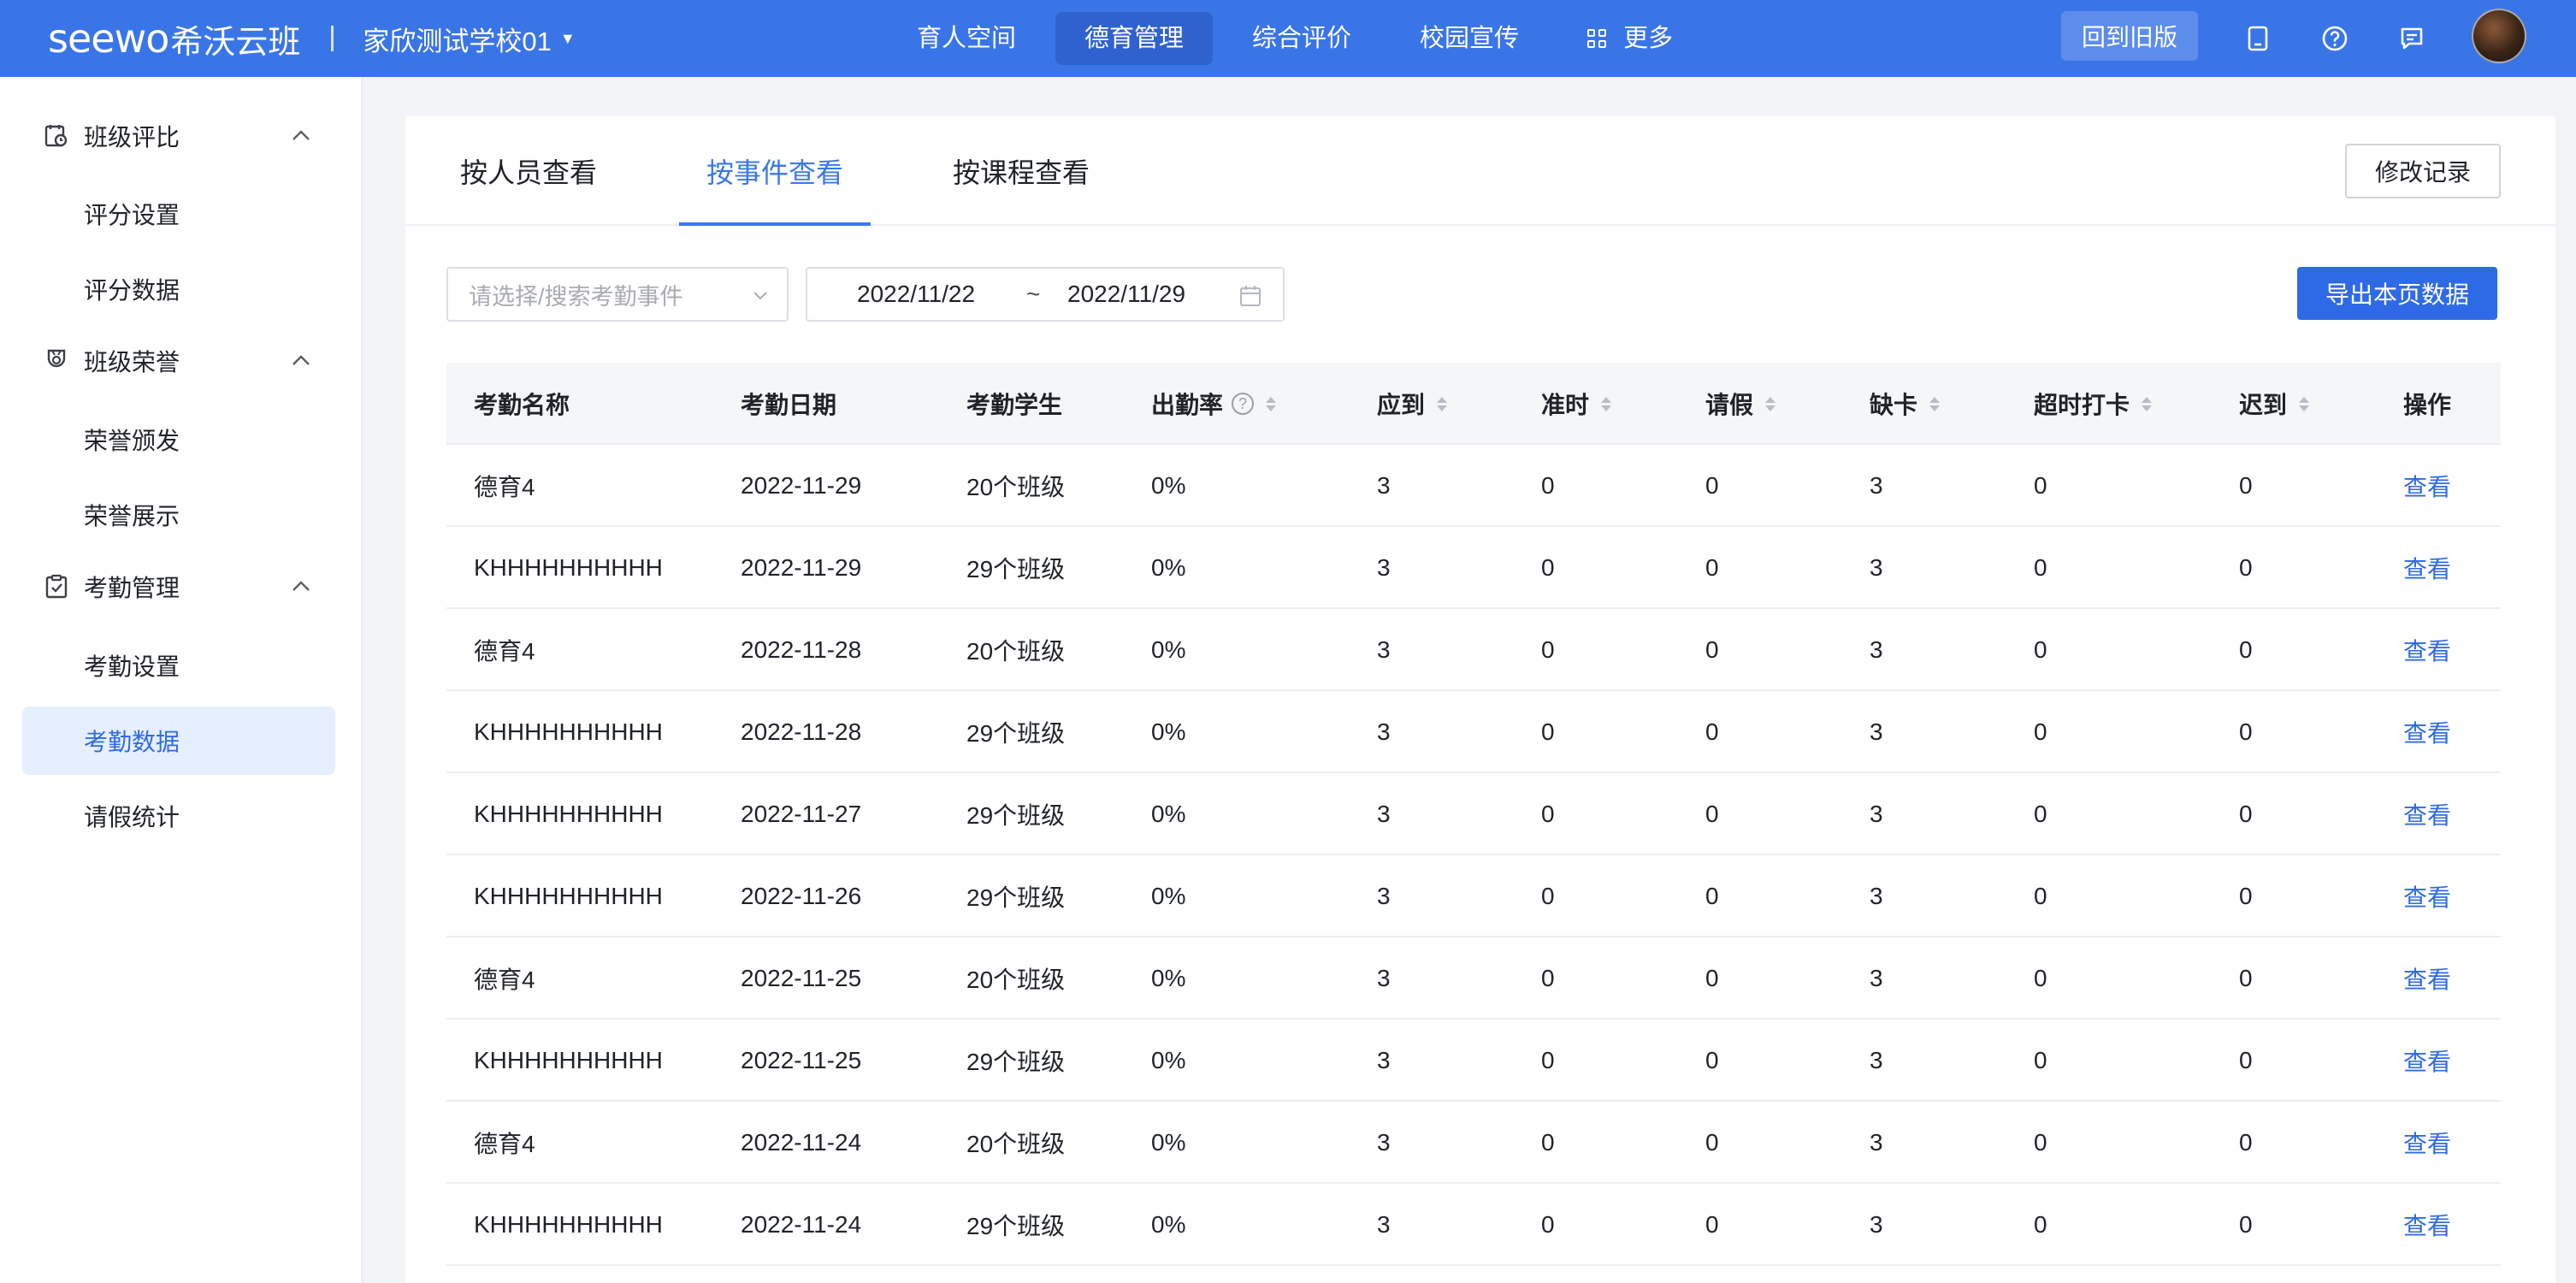 Image resolution: width=2576 pixels, height=1283 pixels. Describe the element at coordinates (1243, 404) in the screenshot. I see `help-icon: ?` at that location.